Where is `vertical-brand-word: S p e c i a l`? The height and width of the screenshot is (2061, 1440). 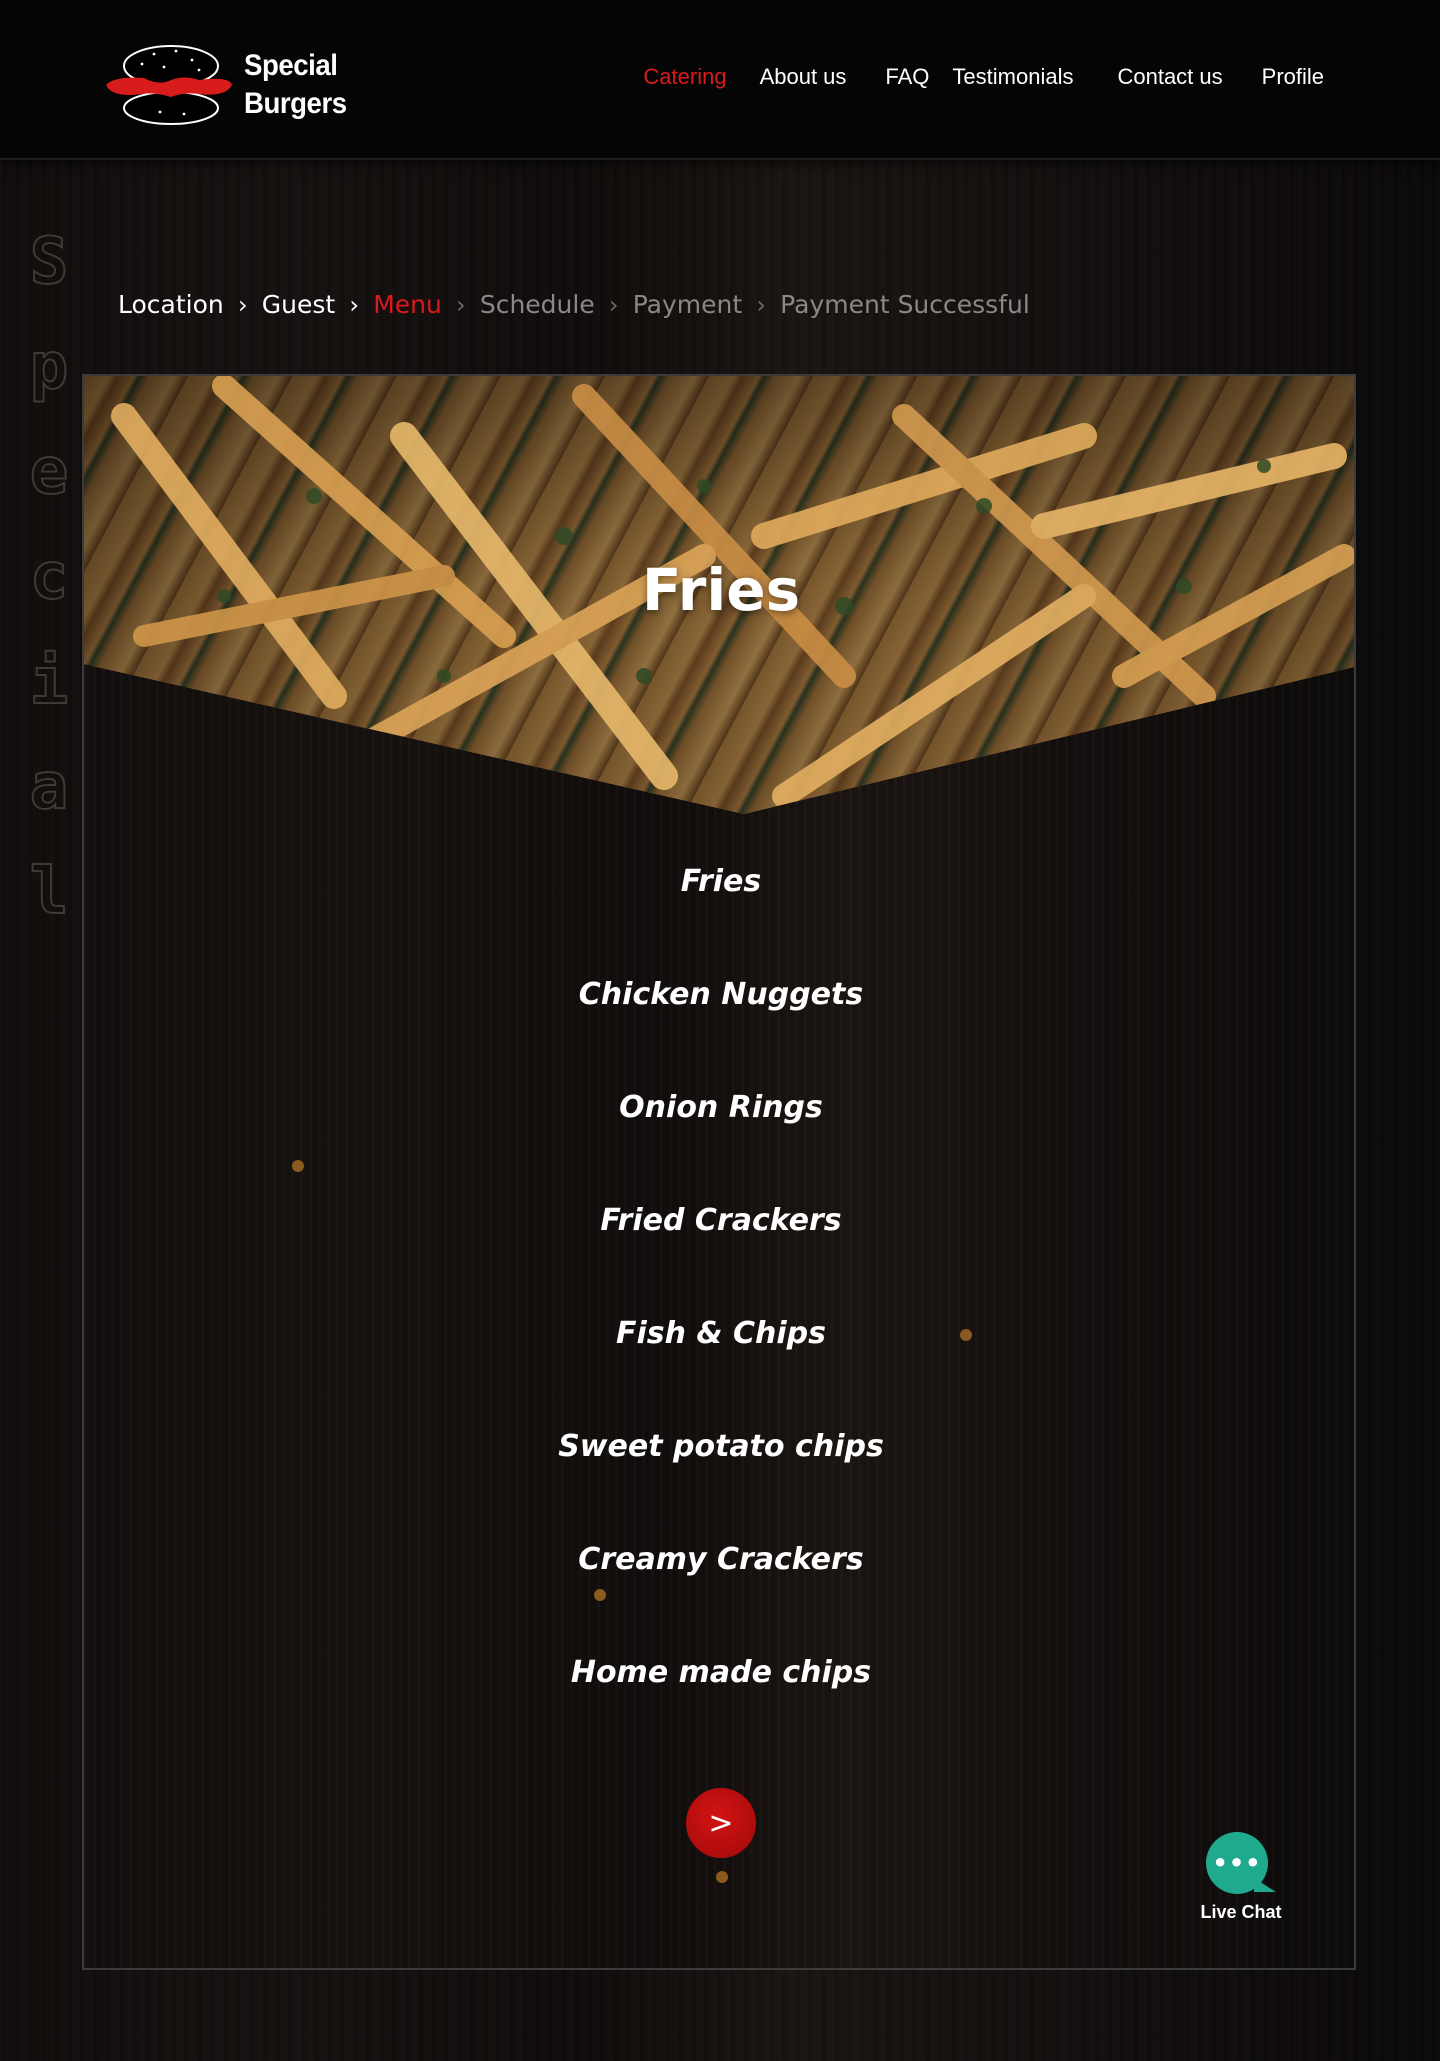
vertical-brand-word: S p e c i a l is located at coordinates (49, 577).